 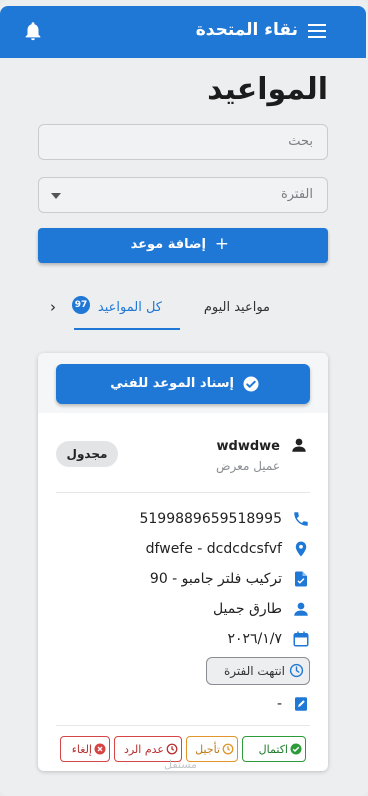 What do you see at coordinates (279, 704) in the screenshot?
I see `appointment-notes: -` at bounding box center [279, 704].